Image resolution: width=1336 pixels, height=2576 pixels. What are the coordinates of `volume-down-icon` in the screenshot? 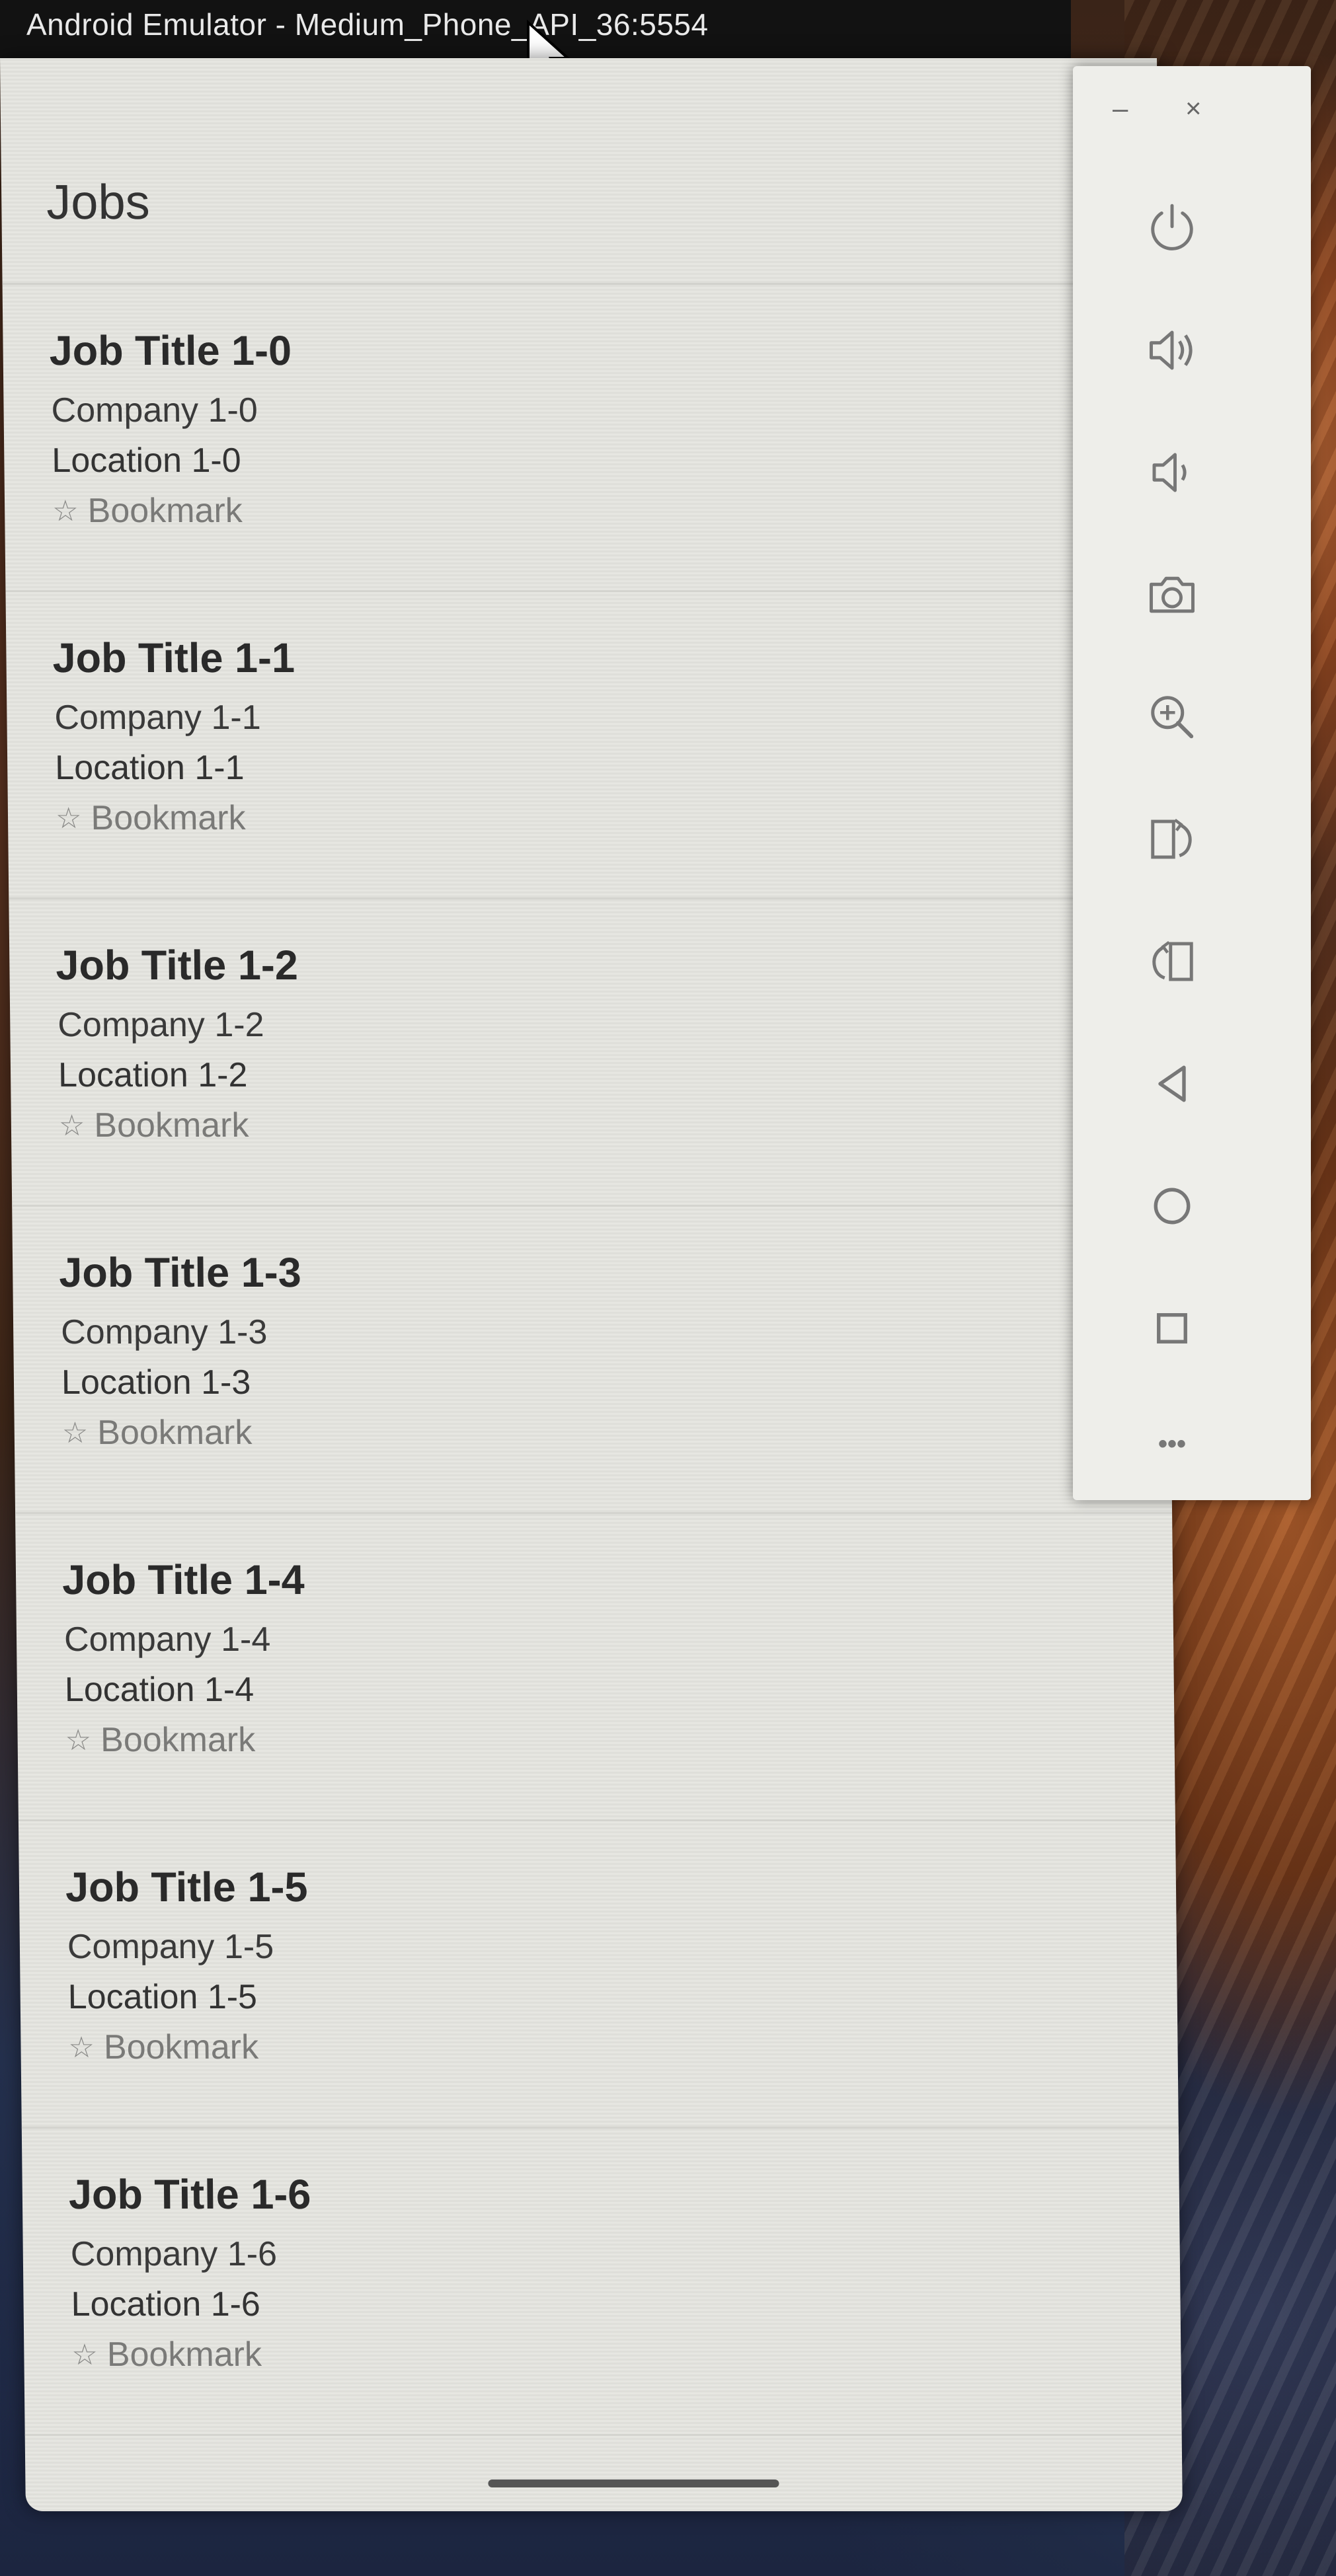 It's located at (1169, 472).